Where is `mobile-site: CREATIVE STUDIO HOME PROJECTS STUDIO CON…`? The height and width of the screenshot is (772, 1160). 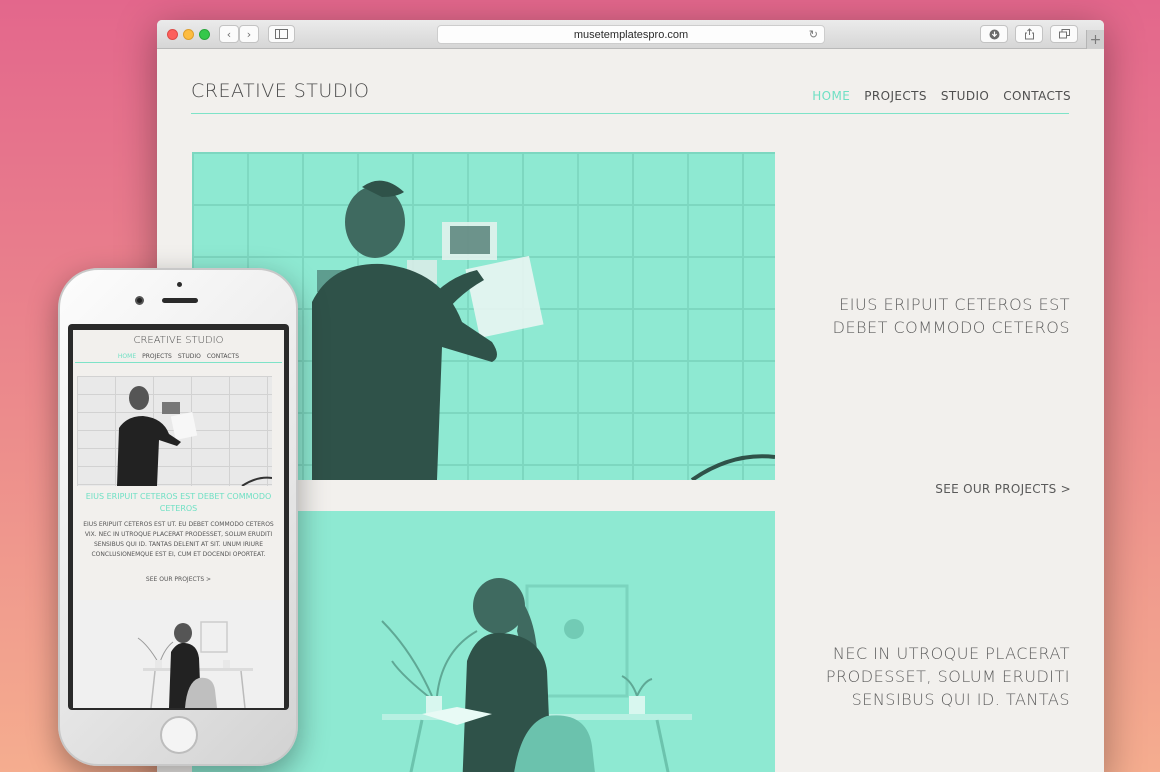
mobile-site: CREATIVE STUDIO HOME PROJECTS STUDIO CON… is located at coordinates (178, 519).